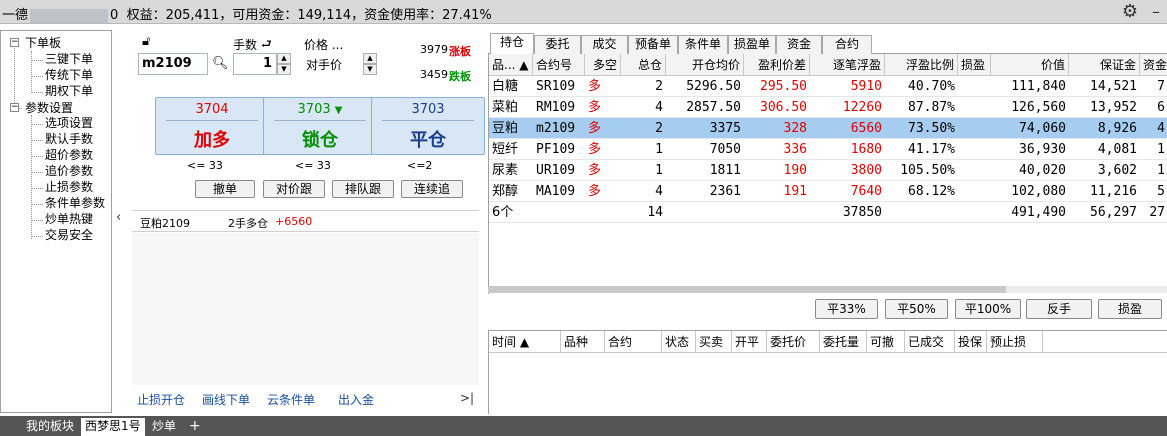 The height and width of the screenshot is (436, 1167). Describe the element at coordinates (1030, 65) in the screenshot. I see `col-value: 价值` at that location.